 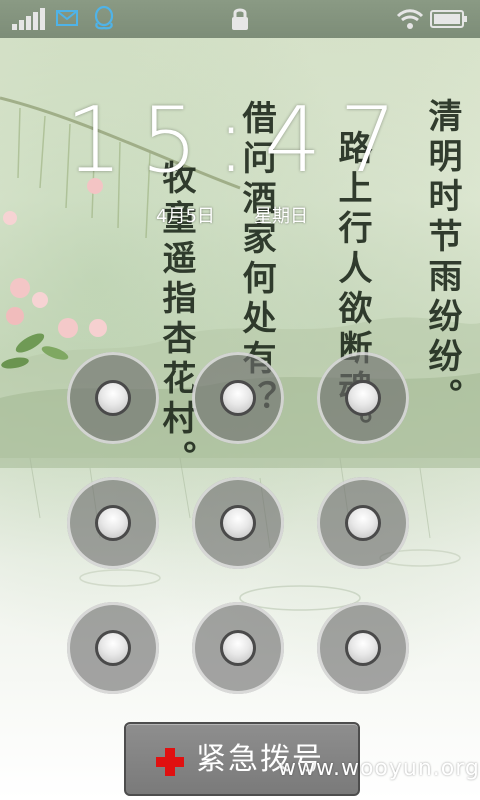 What do you see at coordinates (170, 762) in the screenshot?
I see `red-cross-icon` at bounding box center [170, 762].